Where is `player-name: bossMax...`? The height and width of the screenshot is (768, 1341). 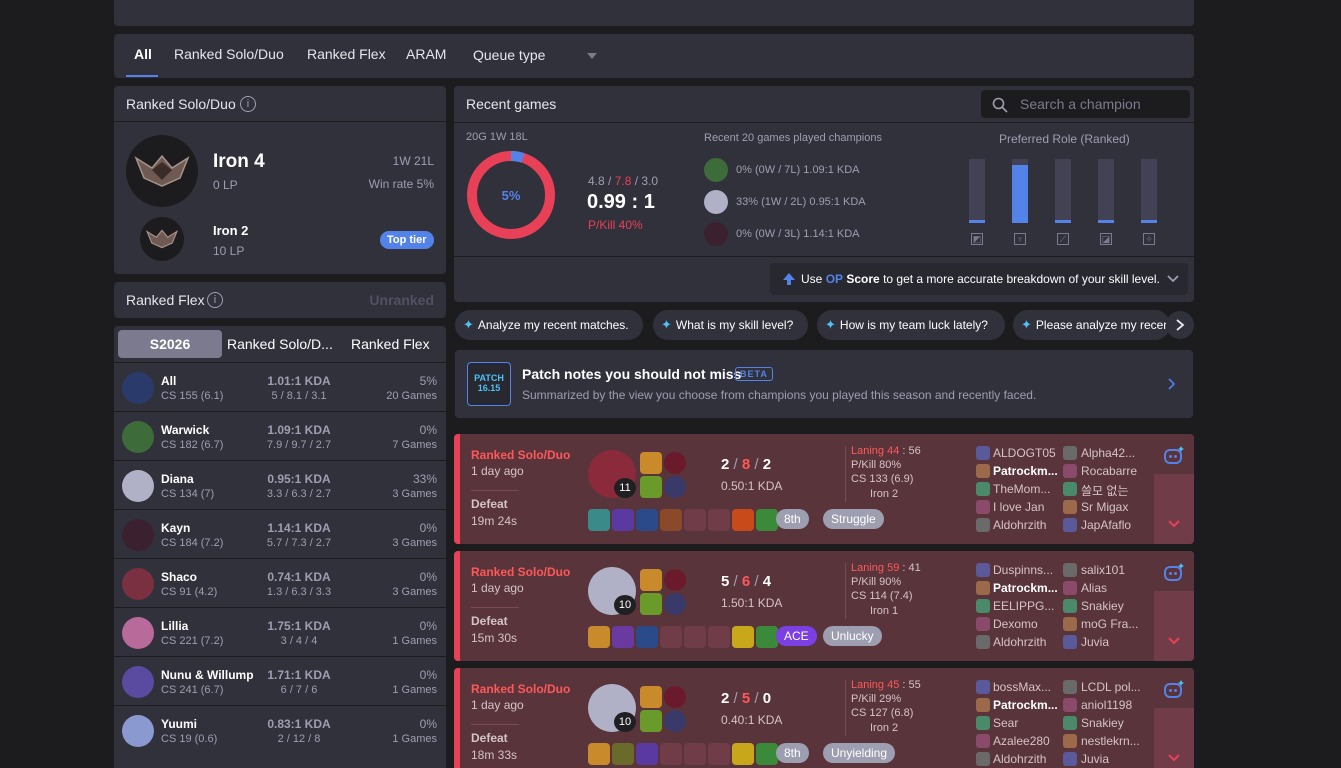
player-name: bossMax... is located at coordinates (1030, 687).